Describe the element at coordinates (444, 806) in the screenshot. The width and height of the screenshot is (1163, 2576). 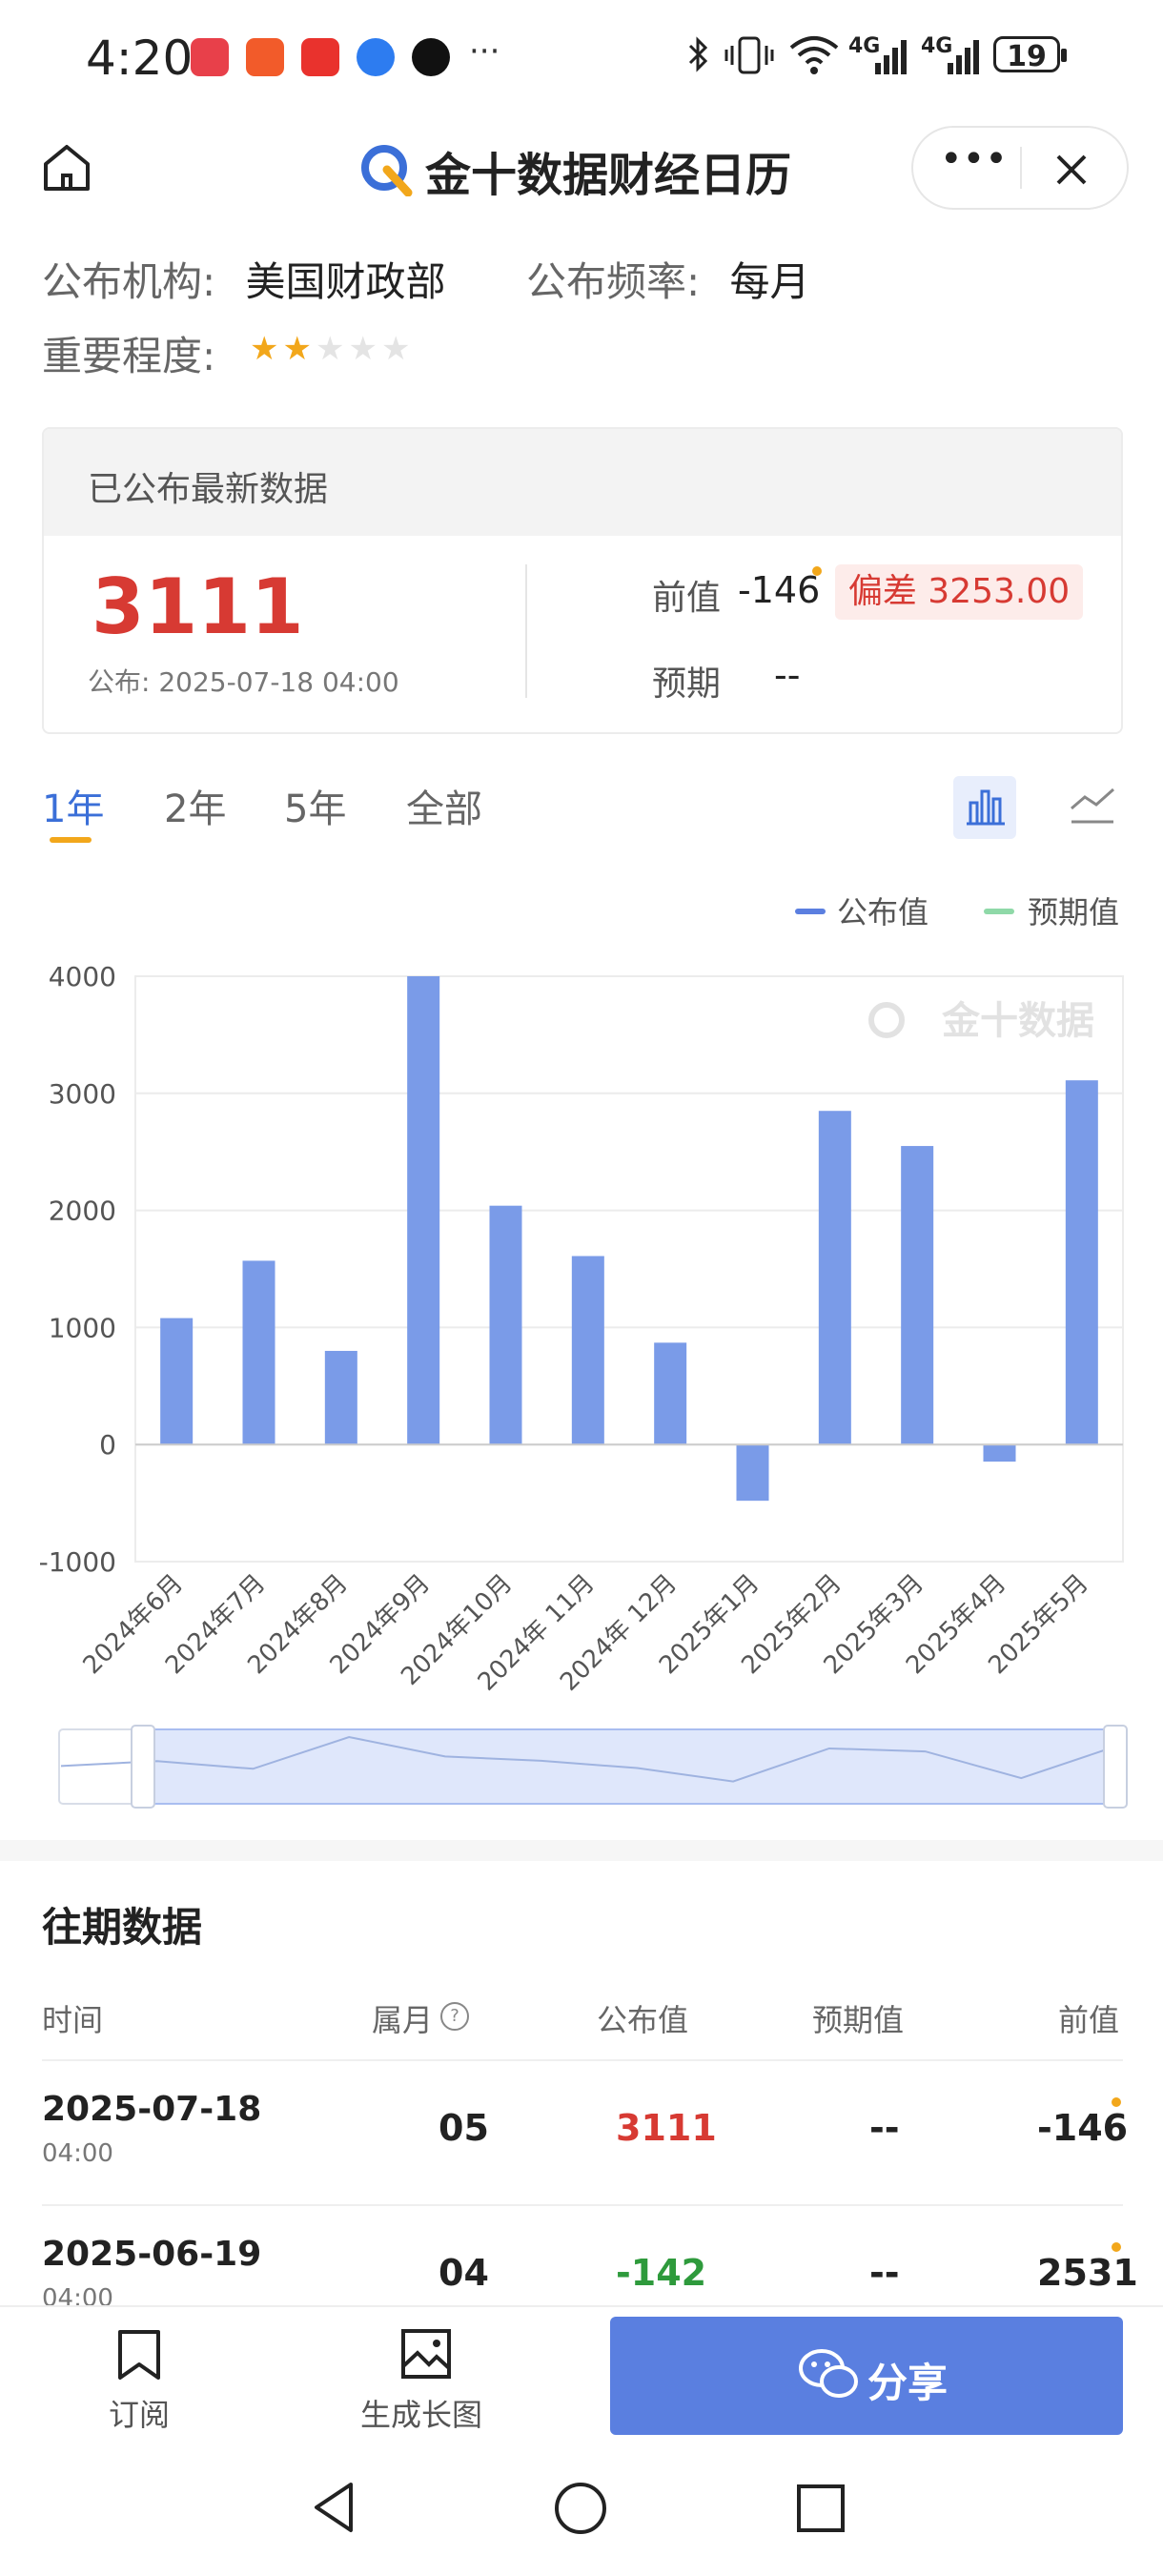
I see `tab-all: 全部` at that location.